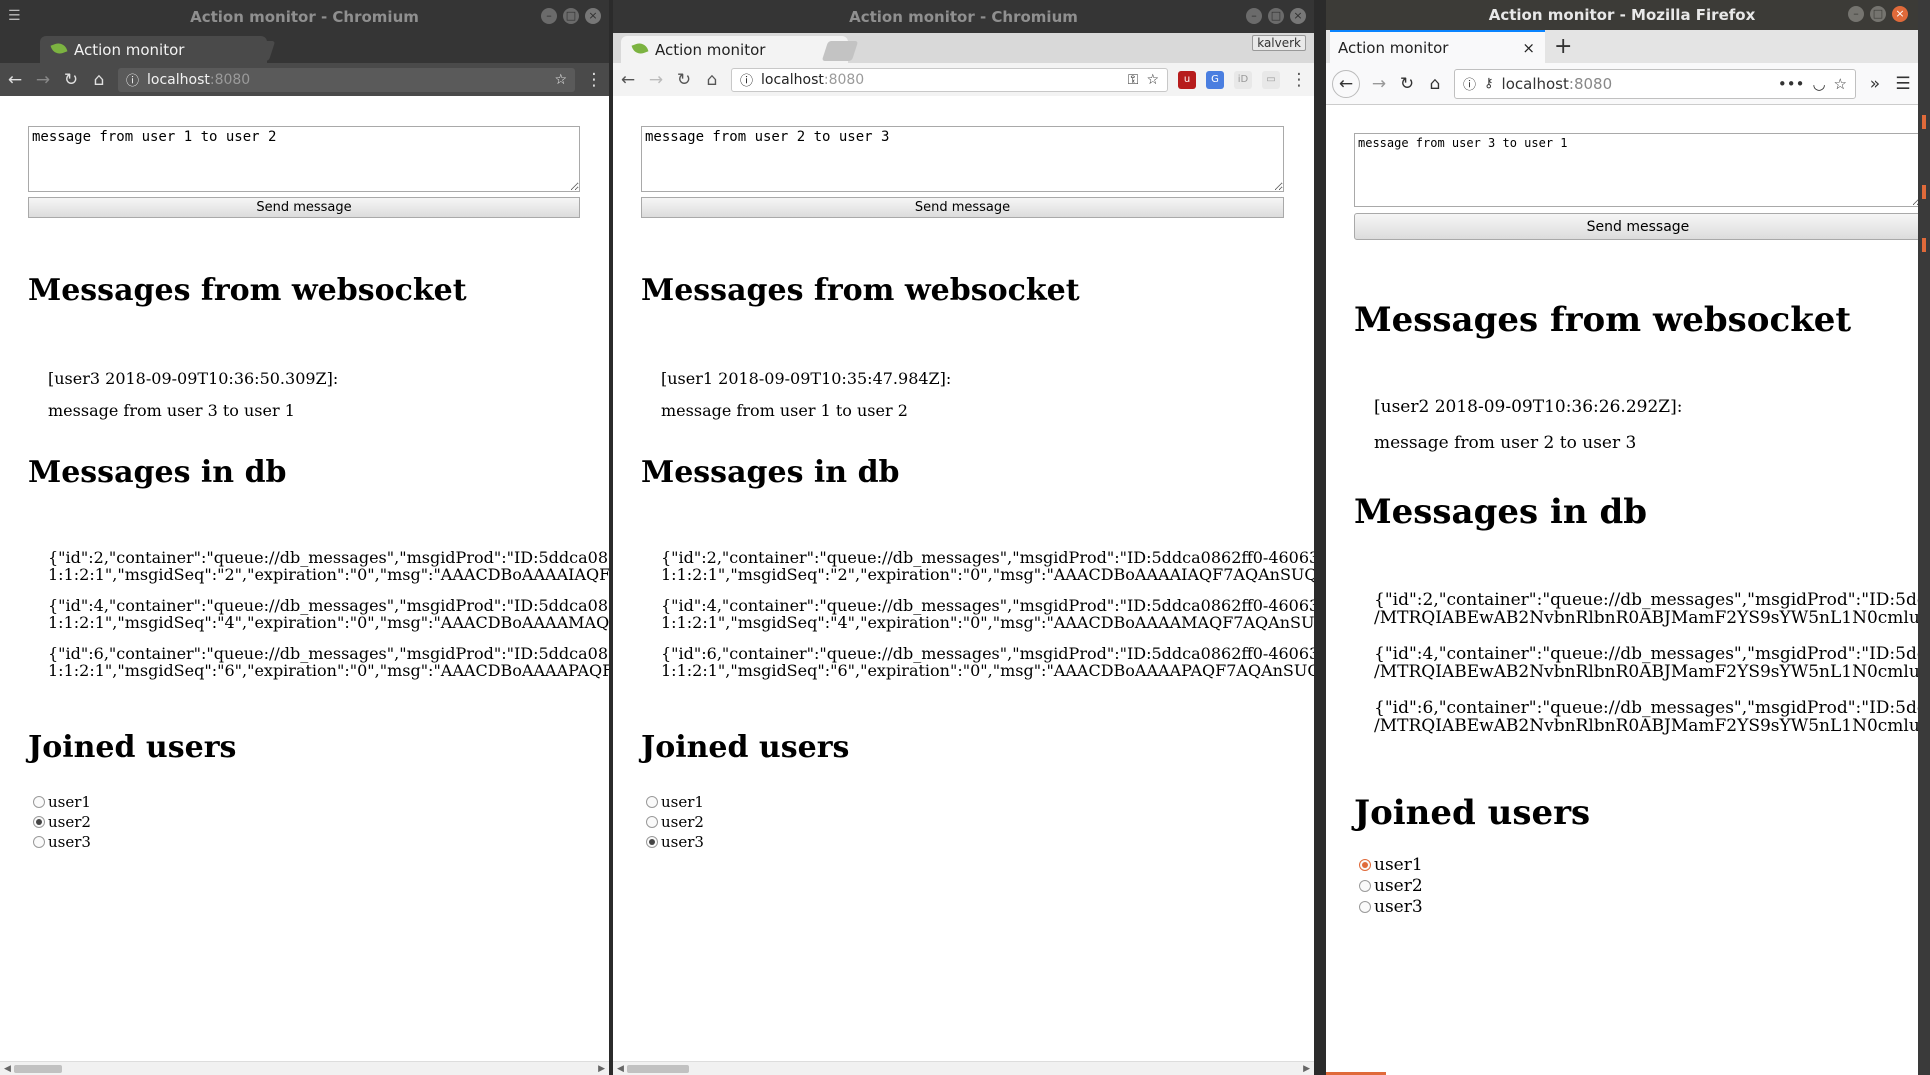 The width and height of the screenshot is (1930, 1075). I want to click on hamburger-menu-icon: ☰, so click(1903, 84).